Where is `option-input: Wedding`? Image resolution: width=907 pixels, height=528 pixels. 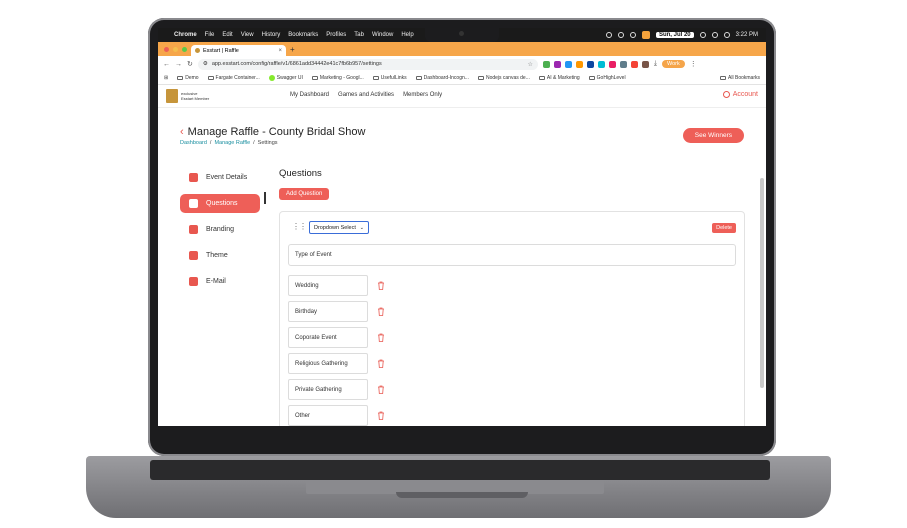
option-input: Wedding is located at coordinates (328, 285).